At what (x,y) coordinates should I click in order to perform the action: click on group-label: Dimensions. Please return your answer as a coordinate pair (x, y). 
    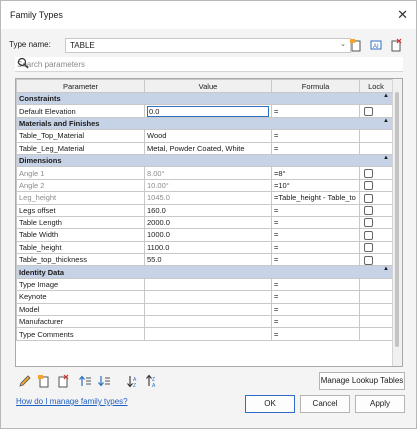
    Looking at the image, I should click on (40, 161).